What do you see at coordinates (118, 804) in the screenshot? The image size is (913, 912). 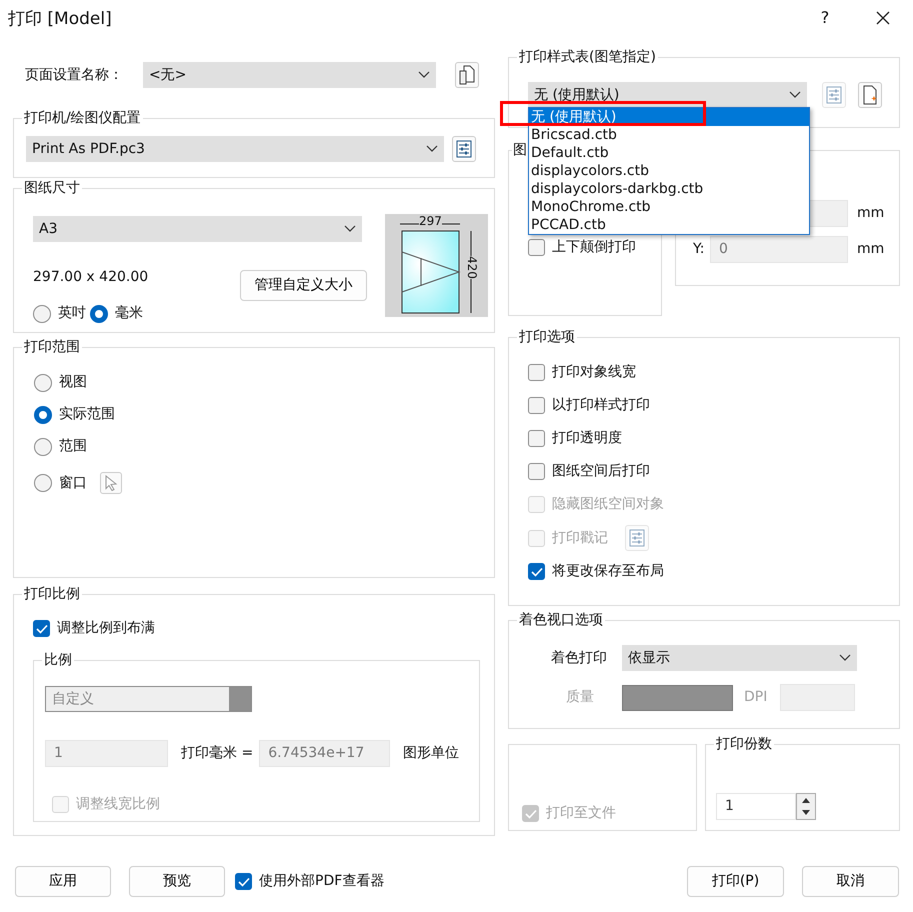 I see `checkbox-label: 调整线宽比例` at bounding box center [118, 804].